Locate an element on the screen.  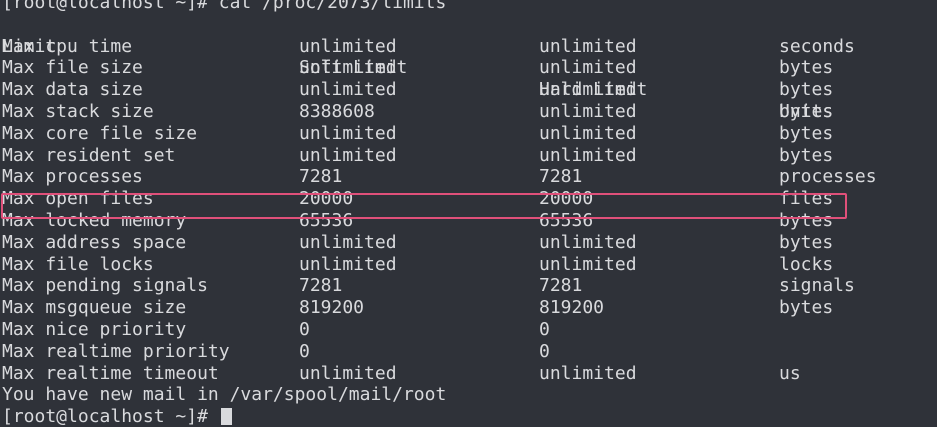
table-row: Max locked memory 65536 65536 bytes is located at coordinates (469, 221).